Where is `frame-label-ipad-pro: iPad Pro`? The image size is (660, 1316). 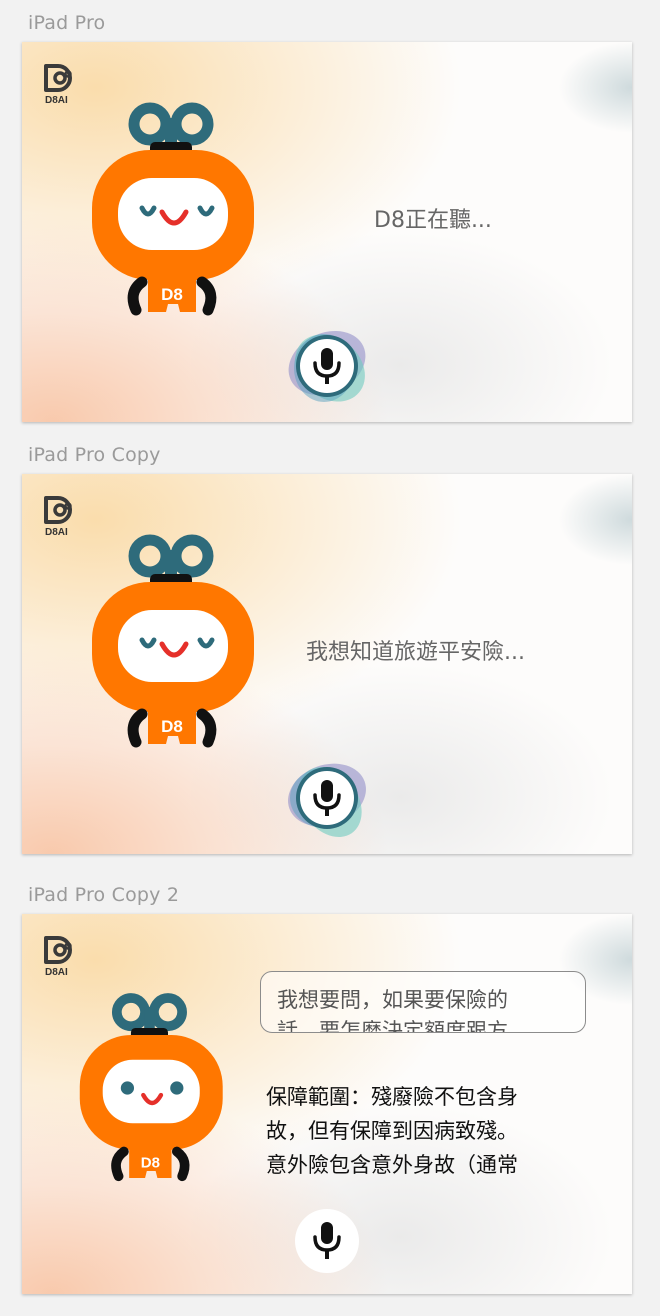
frame-label-ipad-pro: iPad Pro is located at coordinates (67, 23).